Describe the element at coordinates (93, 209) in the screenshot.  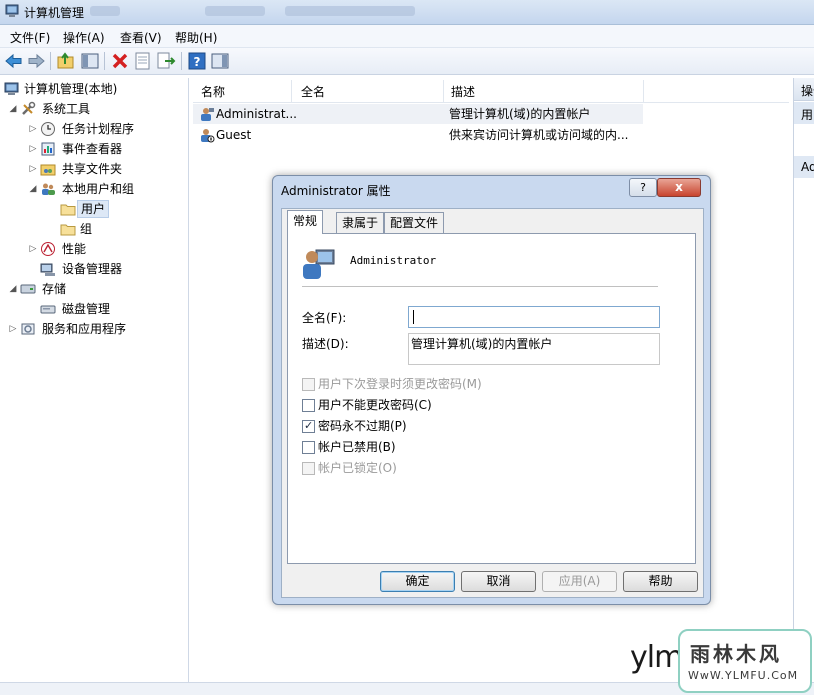
I see `tree-item-users: 用户` at that location.